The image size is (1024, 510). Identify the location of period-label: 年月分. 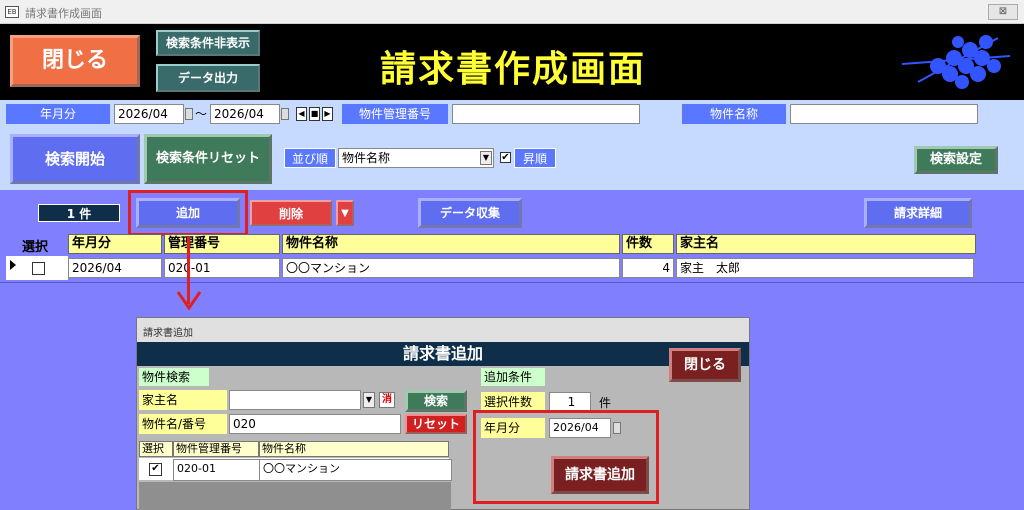
(58, 114).